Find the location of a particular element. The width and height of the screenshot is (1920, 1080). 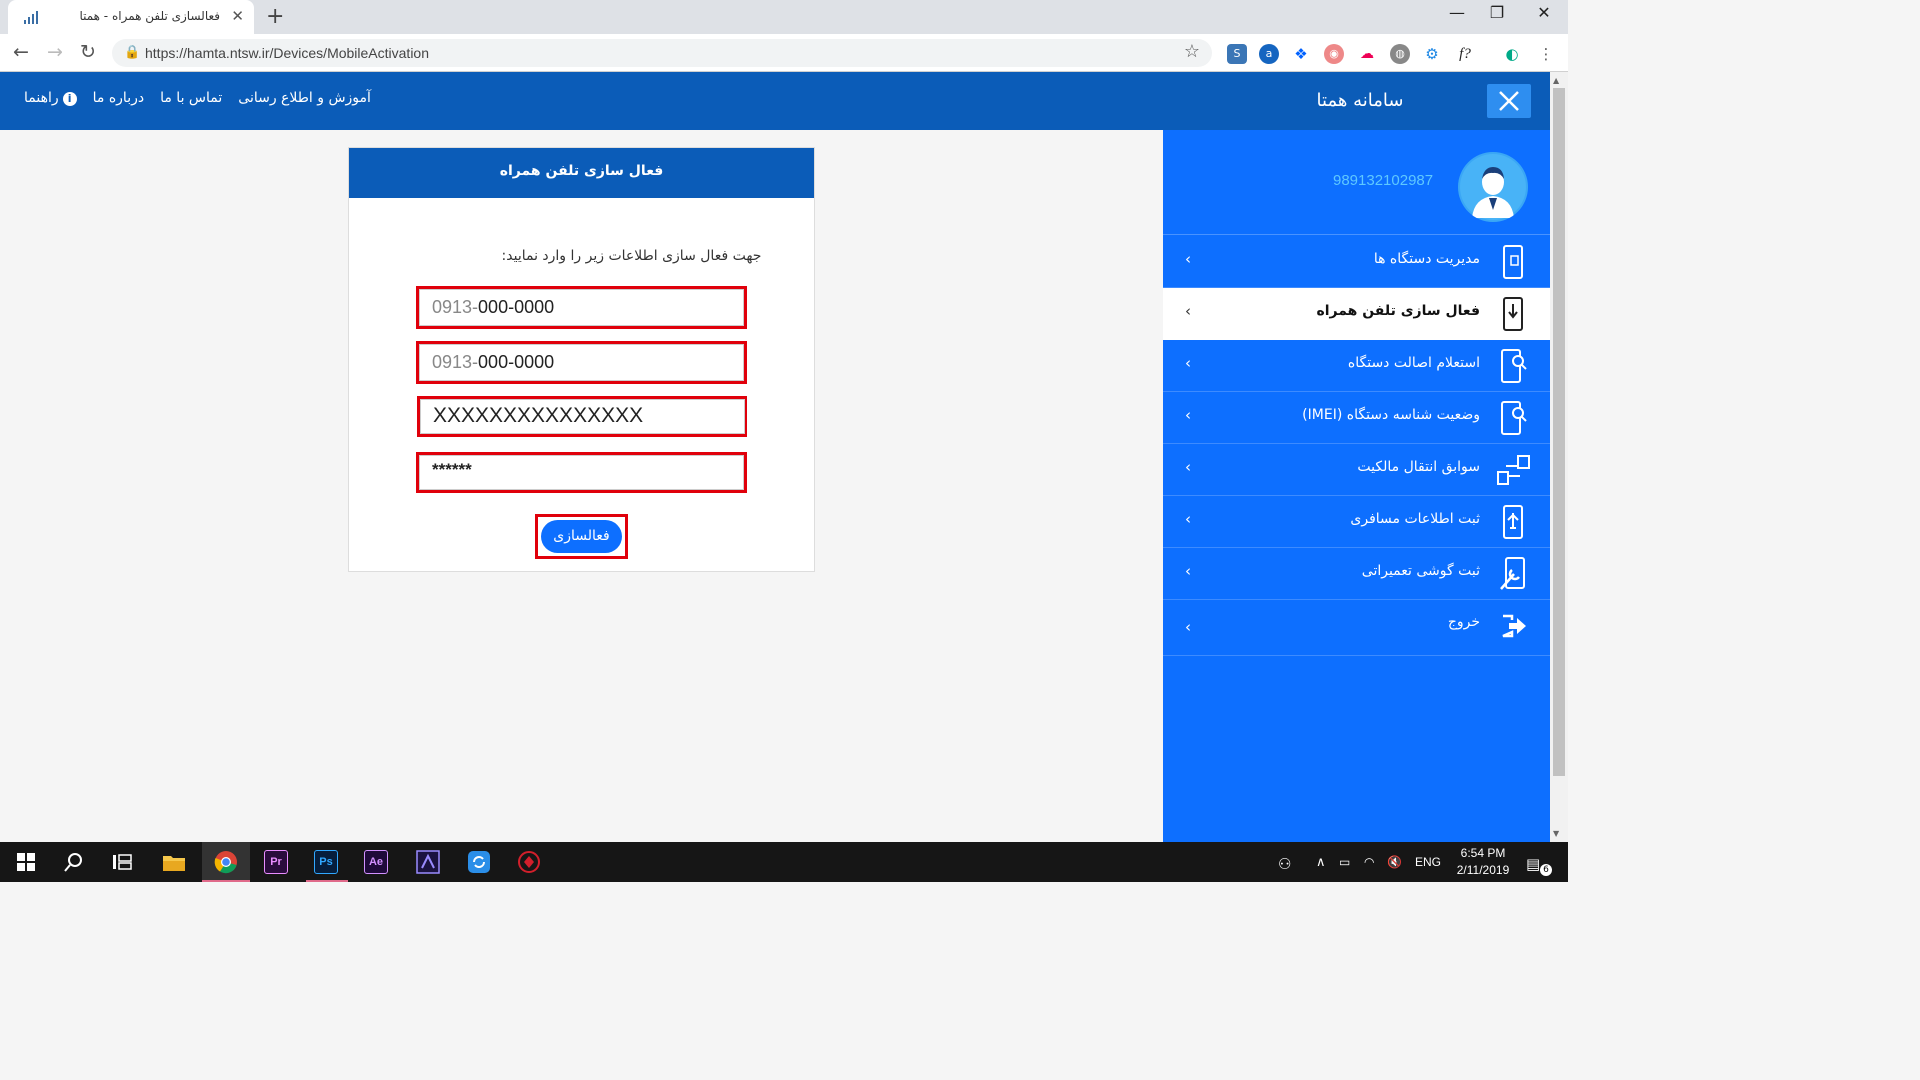

window-close-icon: ✕ is located at coordinates (1544, 12).